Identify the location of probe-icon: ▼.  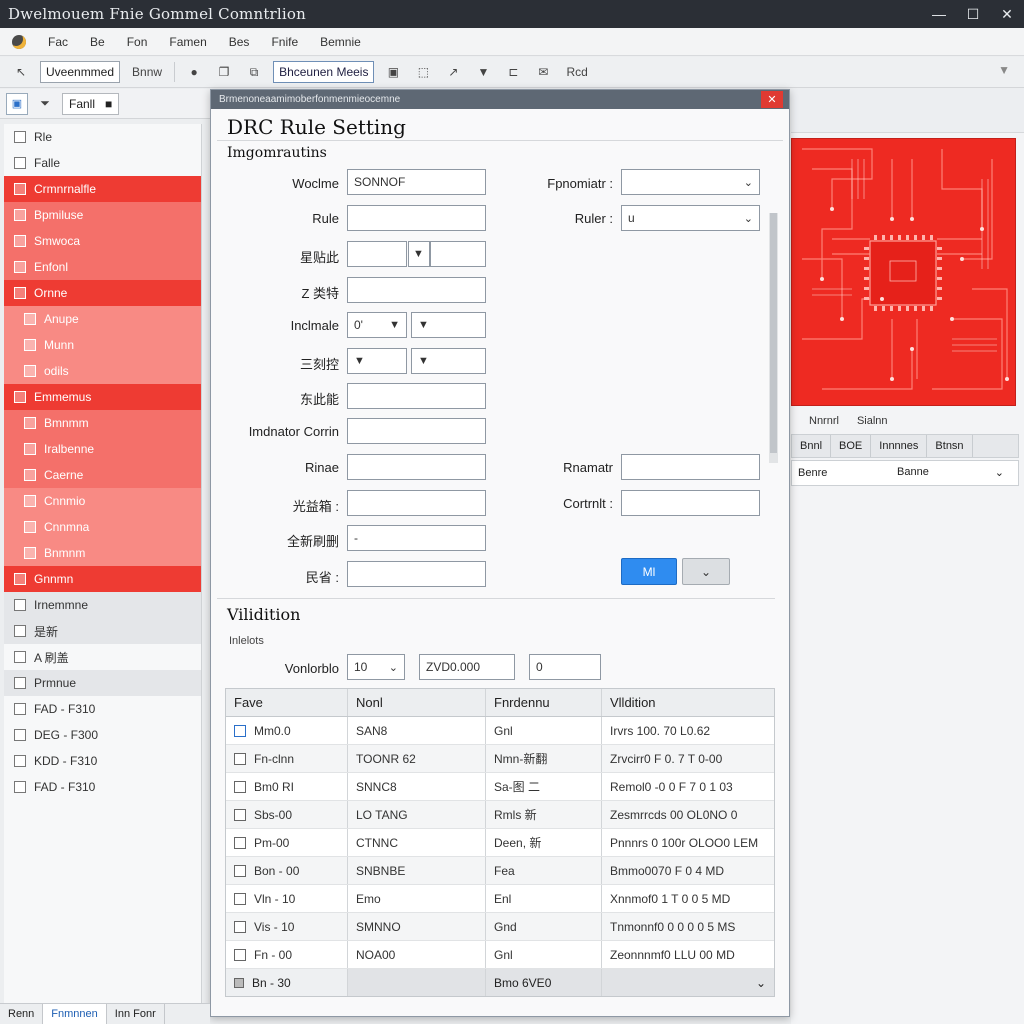
(483, 72).